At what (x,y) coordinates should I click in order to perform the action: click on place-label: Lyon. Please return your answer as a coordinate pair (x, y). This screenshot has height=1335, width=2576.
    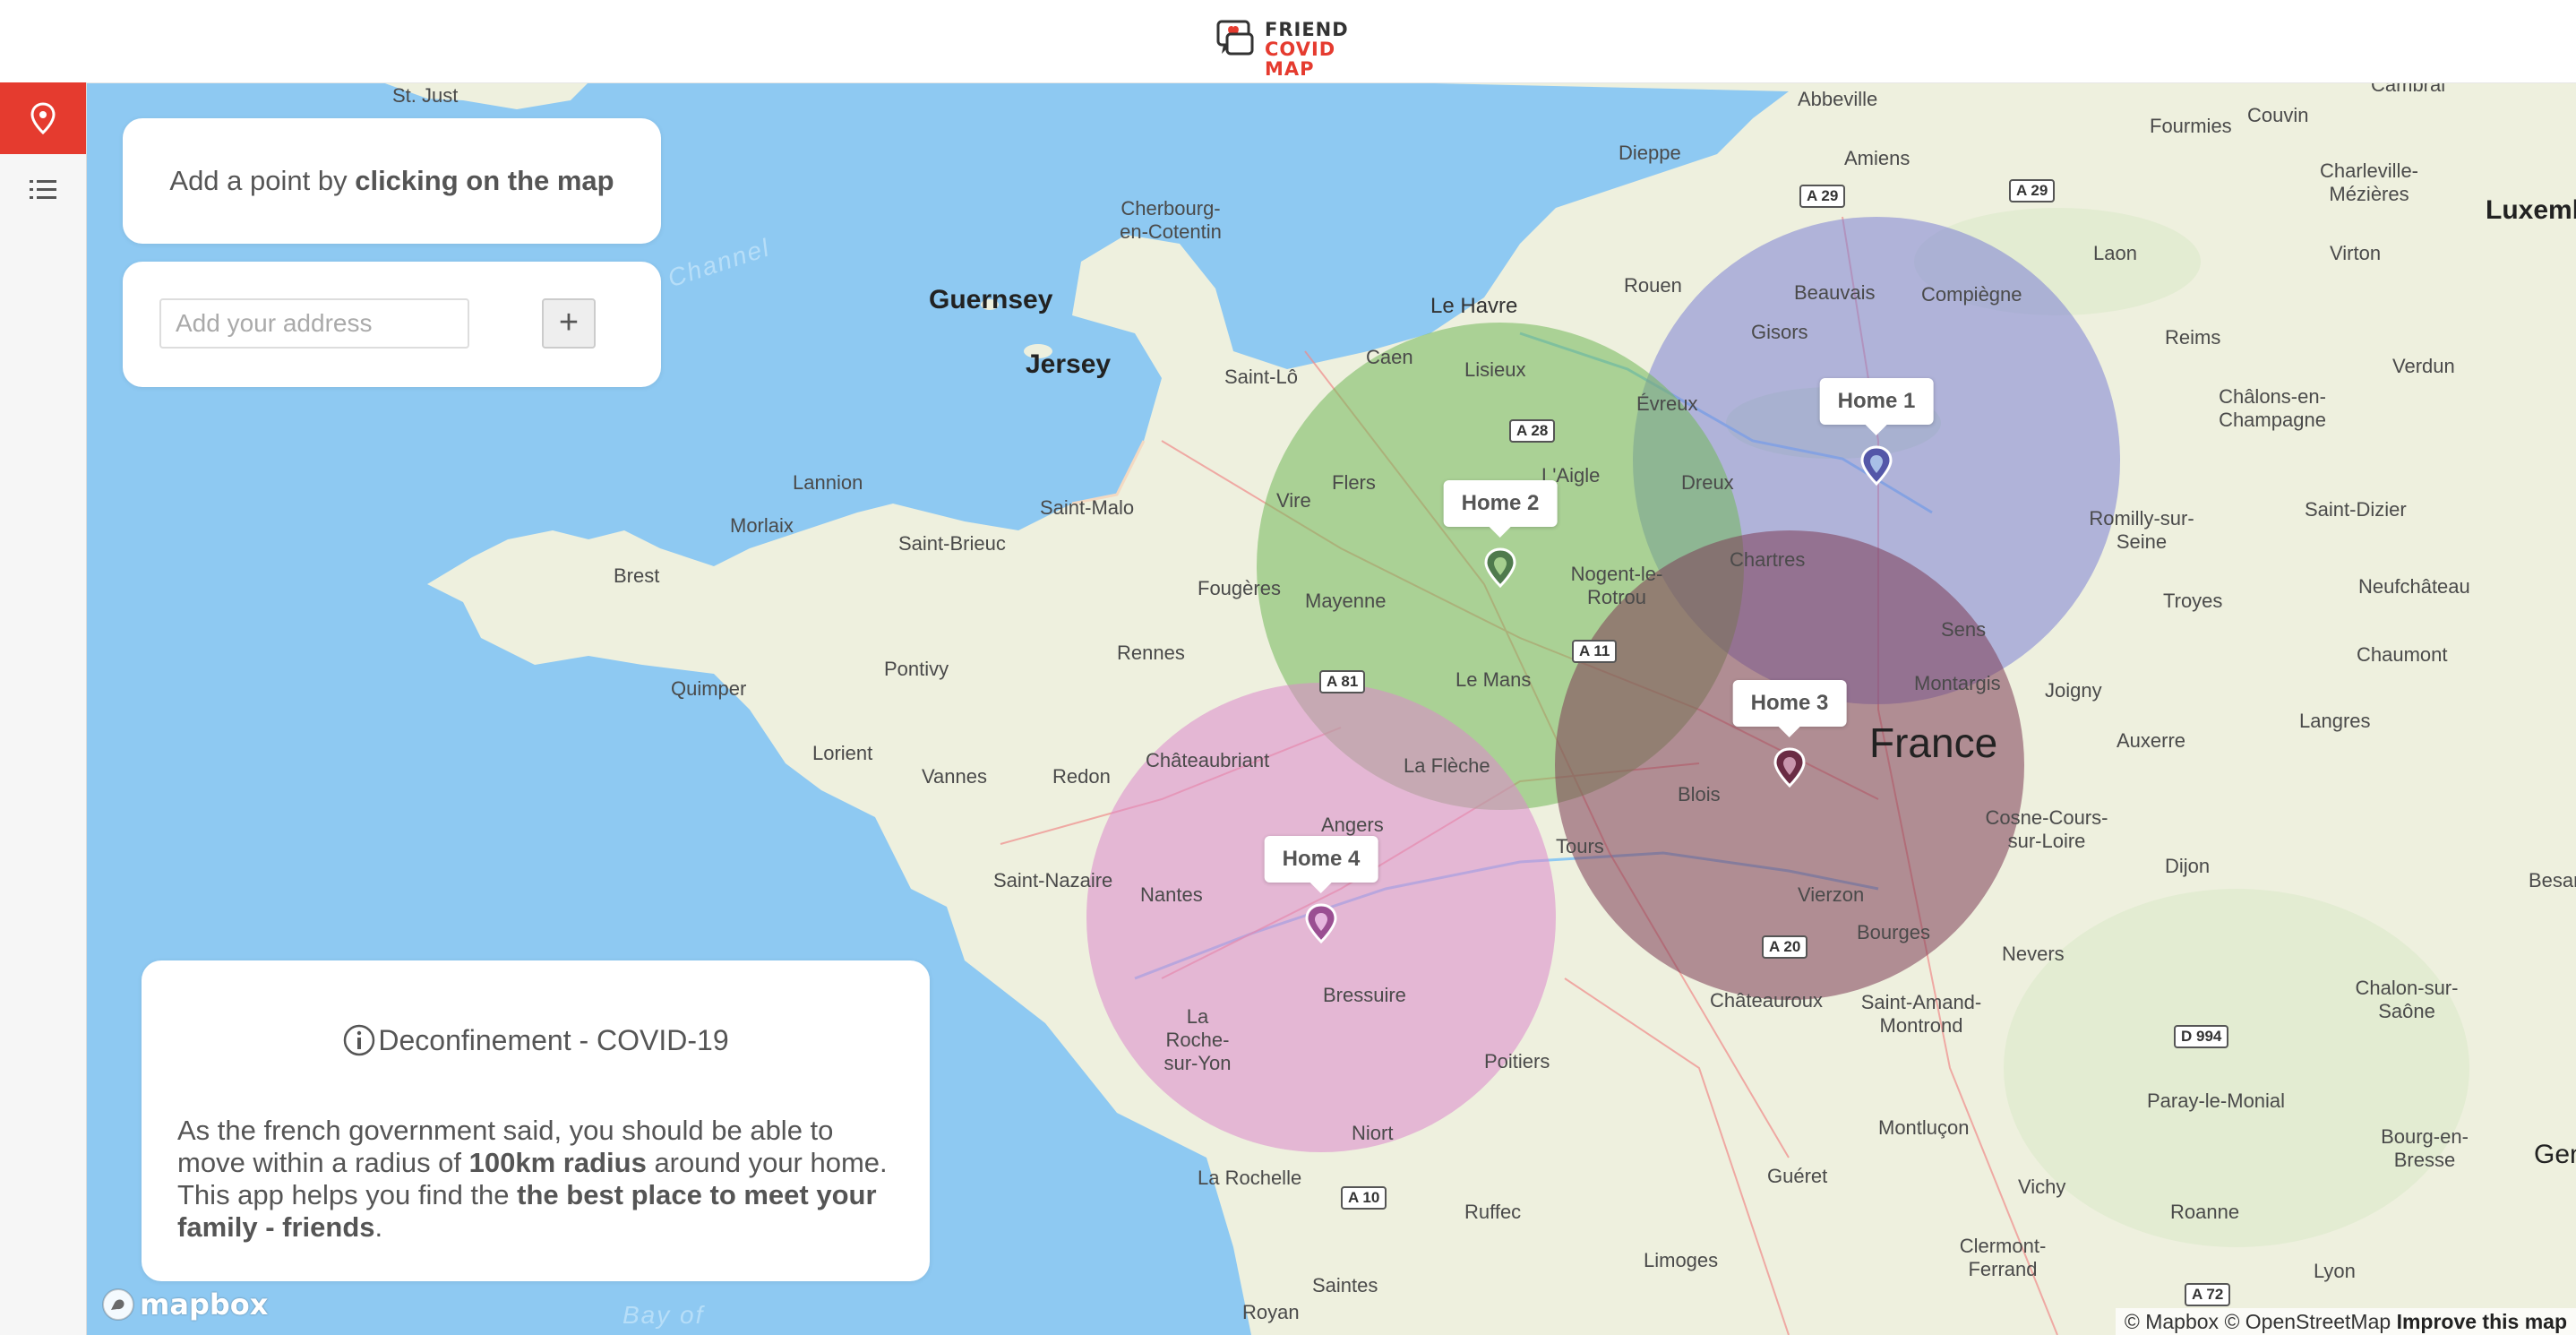
    Looking at the image, I should click on (2335, 1271).